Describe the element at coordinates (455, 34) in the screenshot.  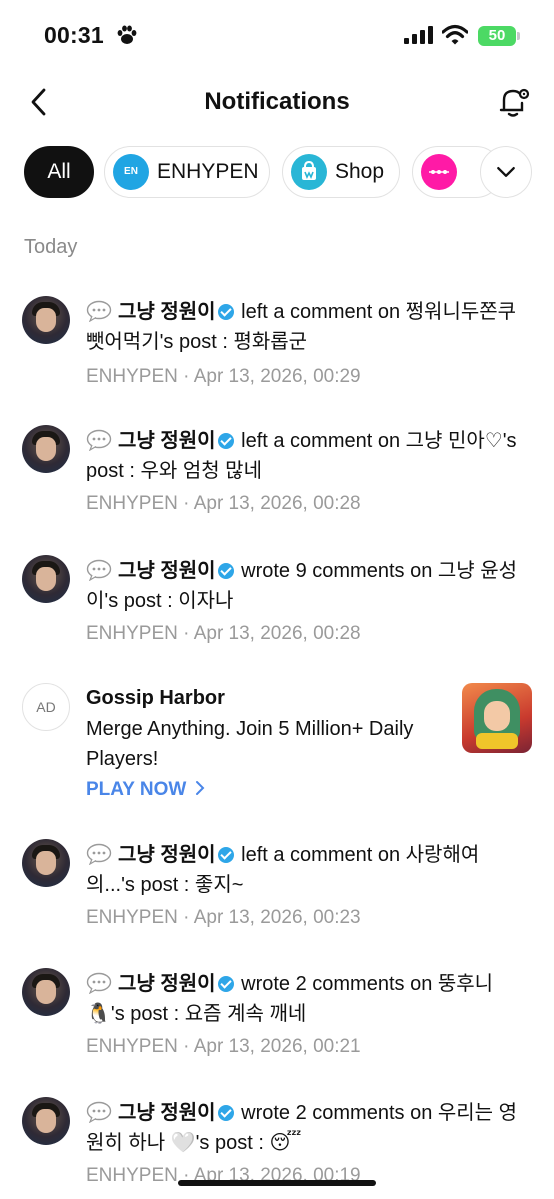
I see `wifi-icon` at that location.